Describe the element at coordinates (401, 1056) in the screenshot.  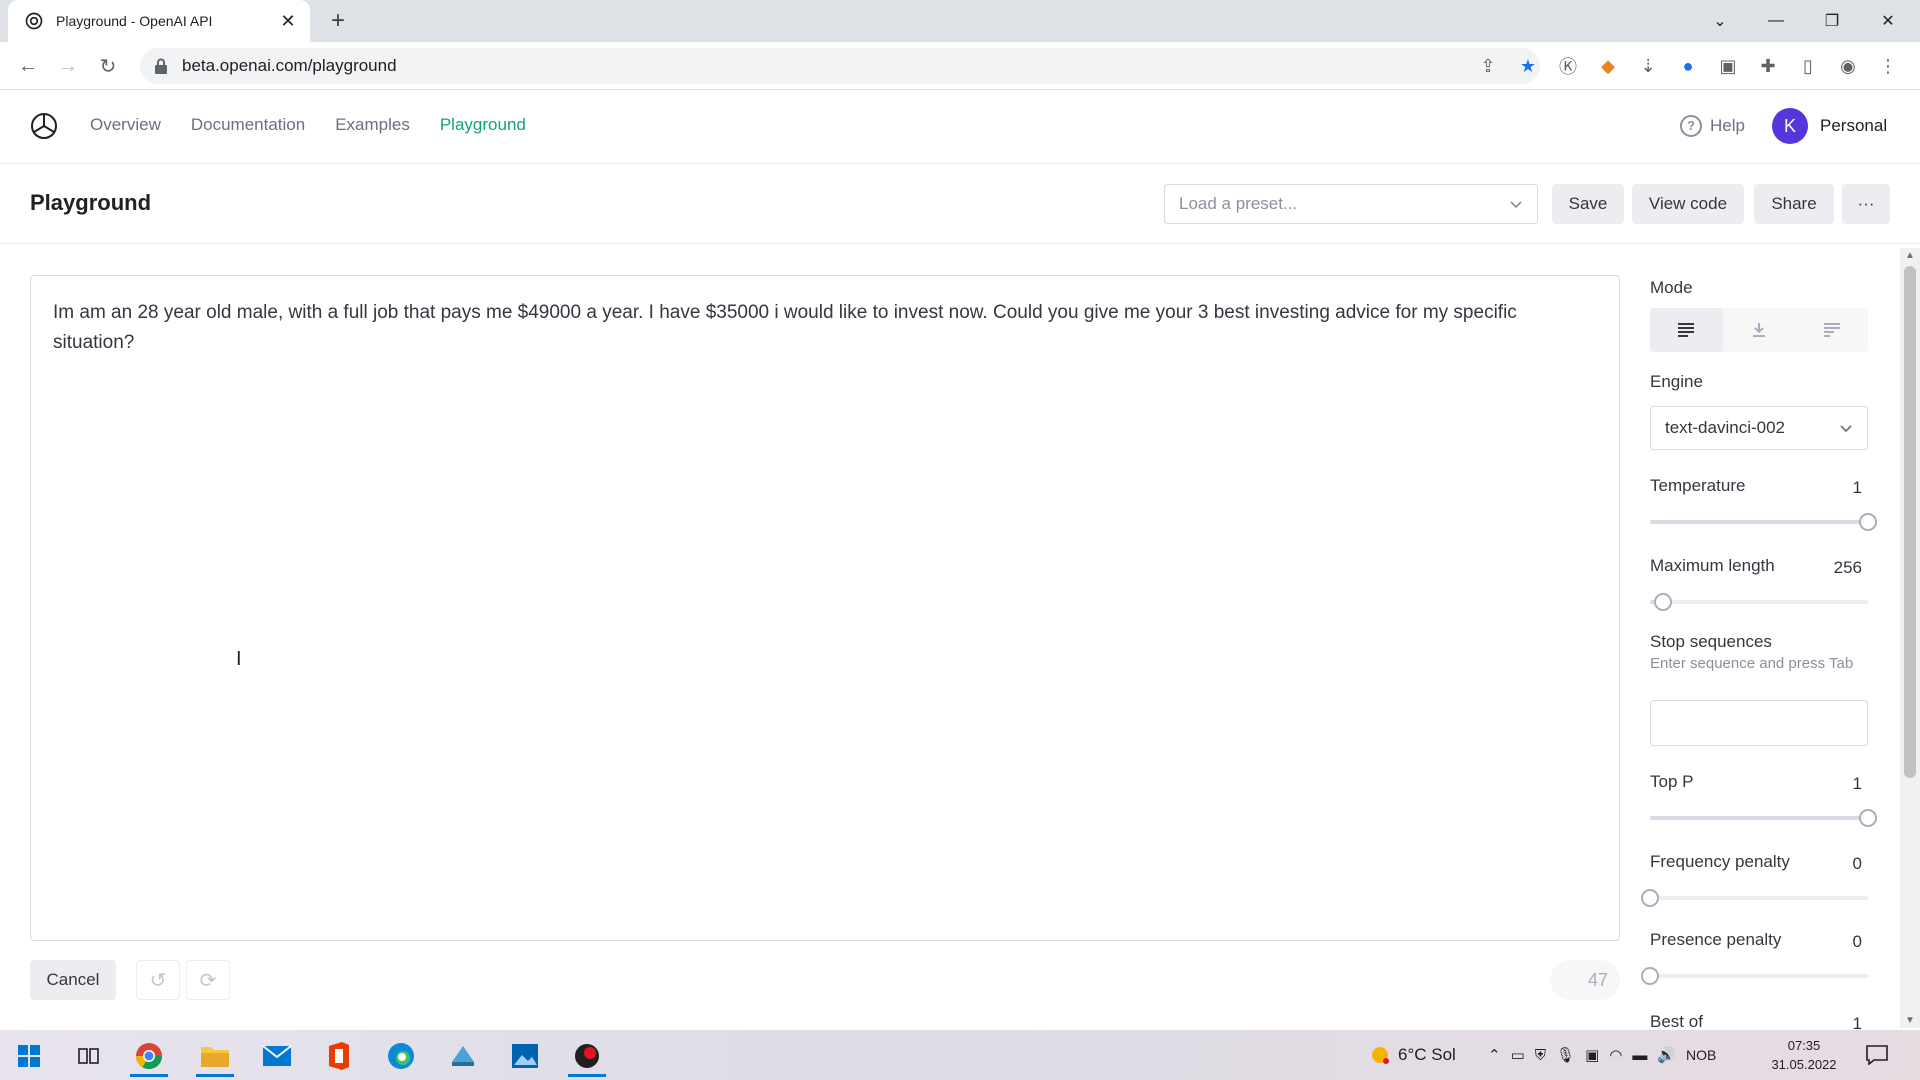
I see `edge-icon` at that location.